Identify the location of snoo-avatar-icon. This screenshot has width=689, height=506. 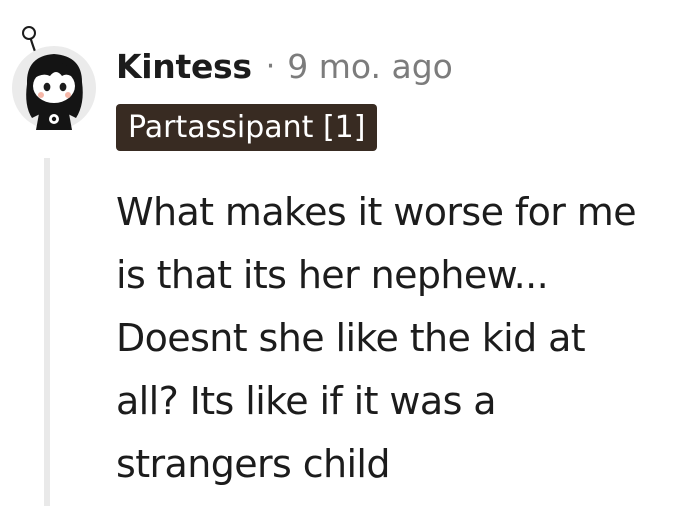
(54, 78).